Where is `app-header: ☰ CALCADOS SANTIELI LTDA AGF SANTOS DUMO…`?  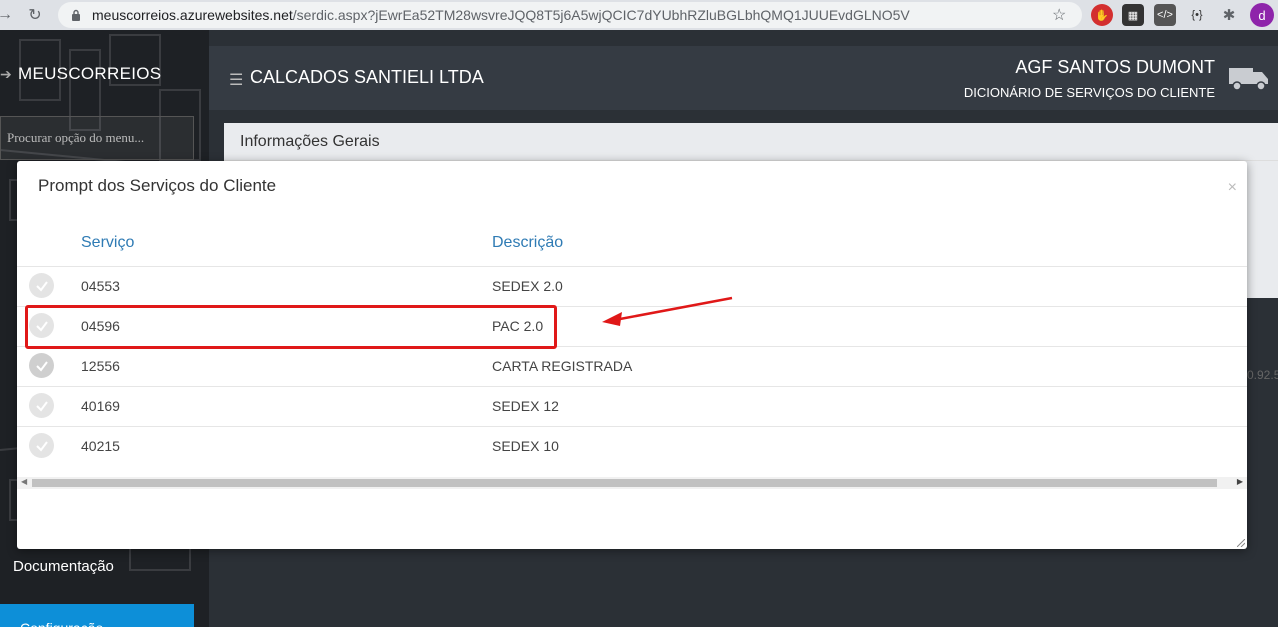
app-header: ☰ CALCADOS SANTIELI LTDA AGF SANTOS DUMO… is located at coordinates (743, 78).